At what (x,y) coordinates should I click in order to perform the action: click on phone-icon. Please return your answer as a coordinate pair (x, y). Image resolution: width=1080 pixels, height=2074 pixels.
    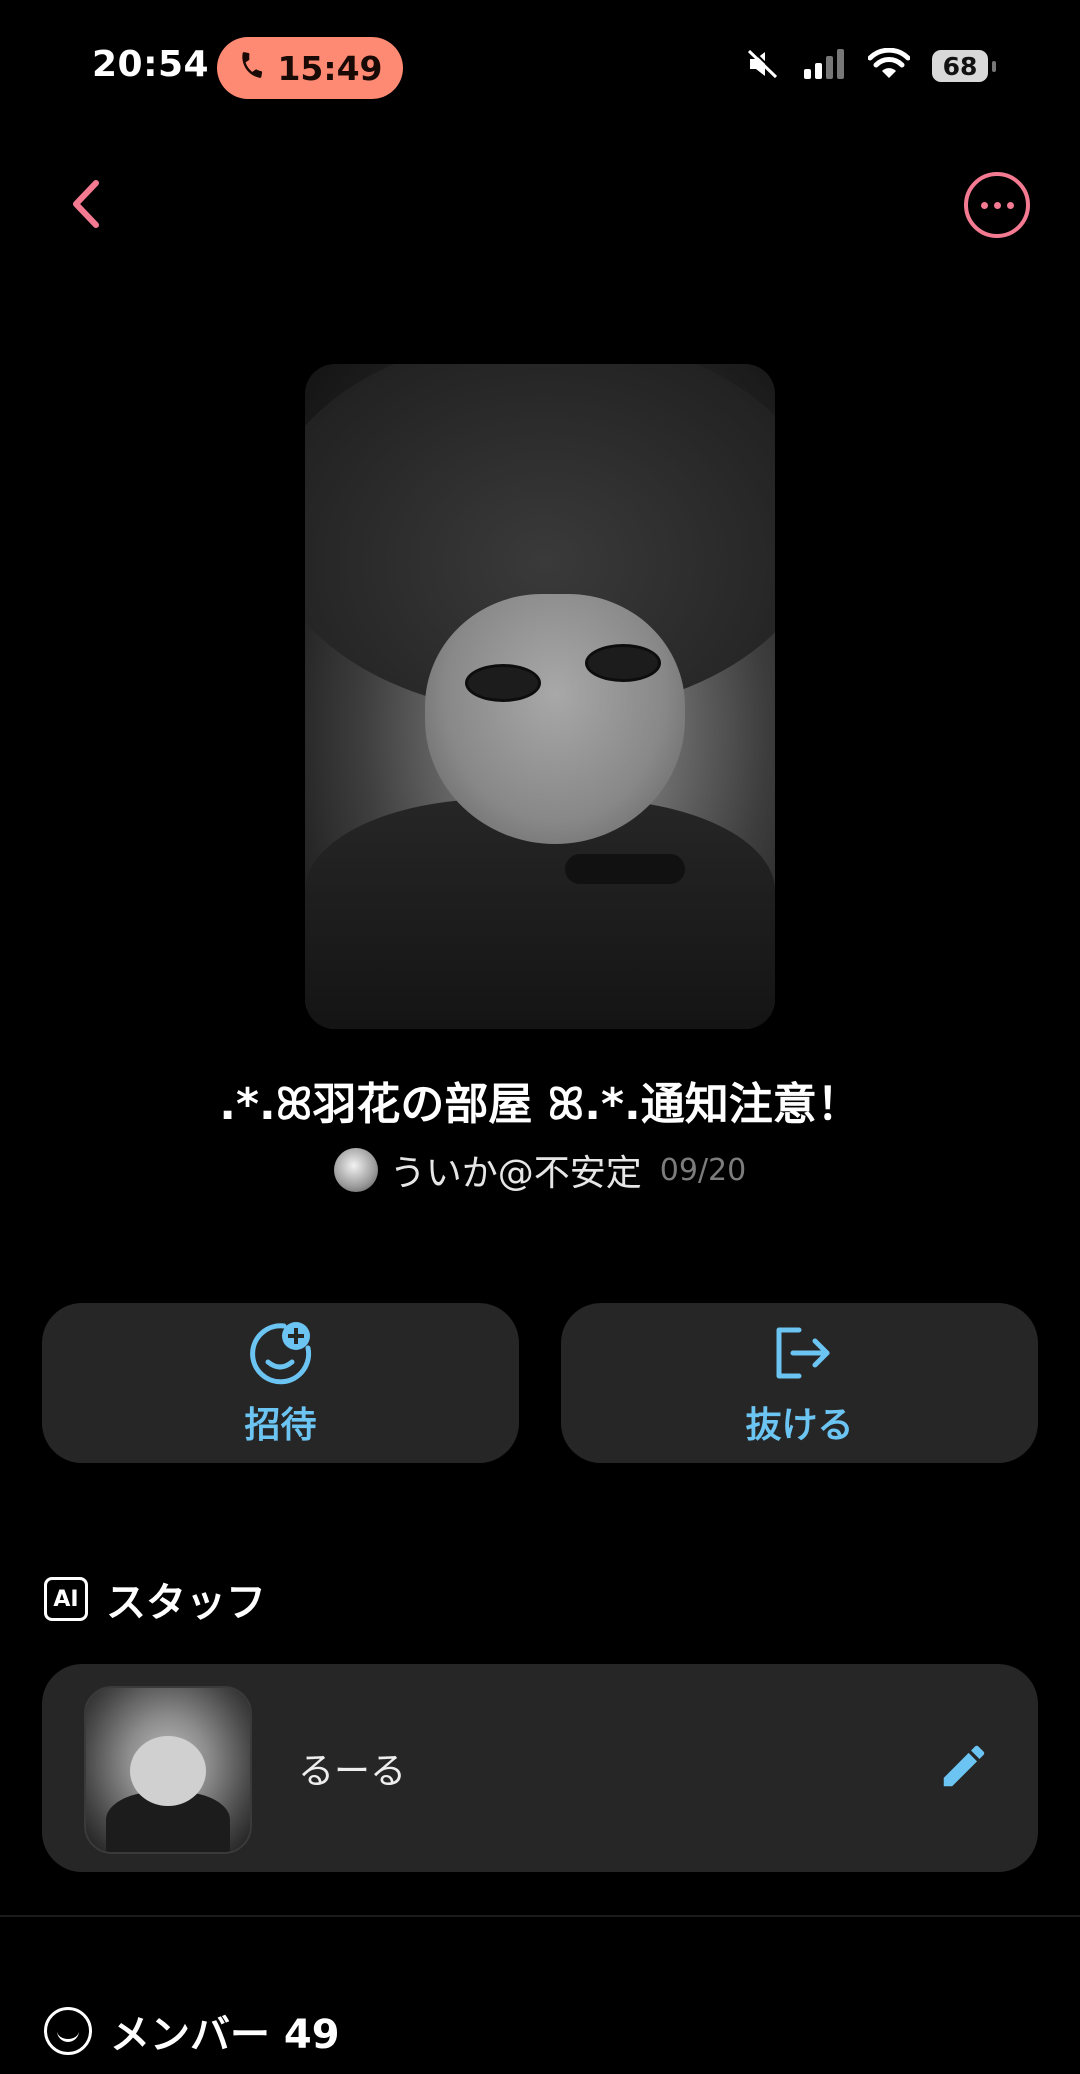
    Looking at the image, I should click on (252, 68).